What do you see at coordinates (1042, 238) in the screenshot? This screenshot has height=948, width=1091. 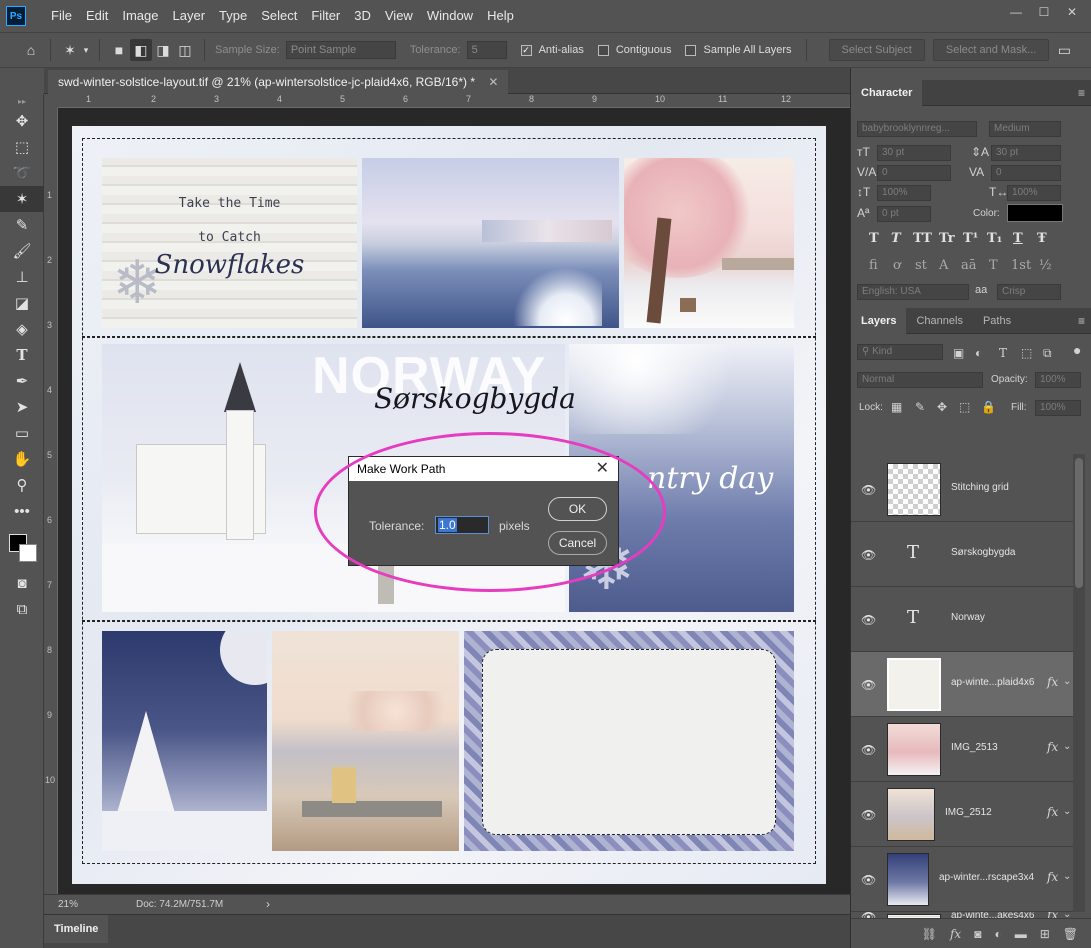 I see `strikethrough-button: Ŧ` at bounding box center [1042, 238].